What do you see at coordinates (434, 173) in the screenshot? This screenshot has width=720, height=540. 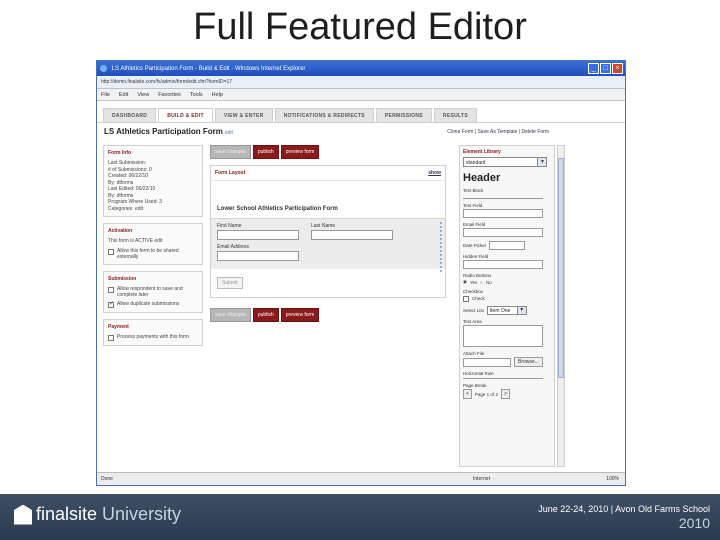 I see `show-link: show` at bounding box center [434, 173].